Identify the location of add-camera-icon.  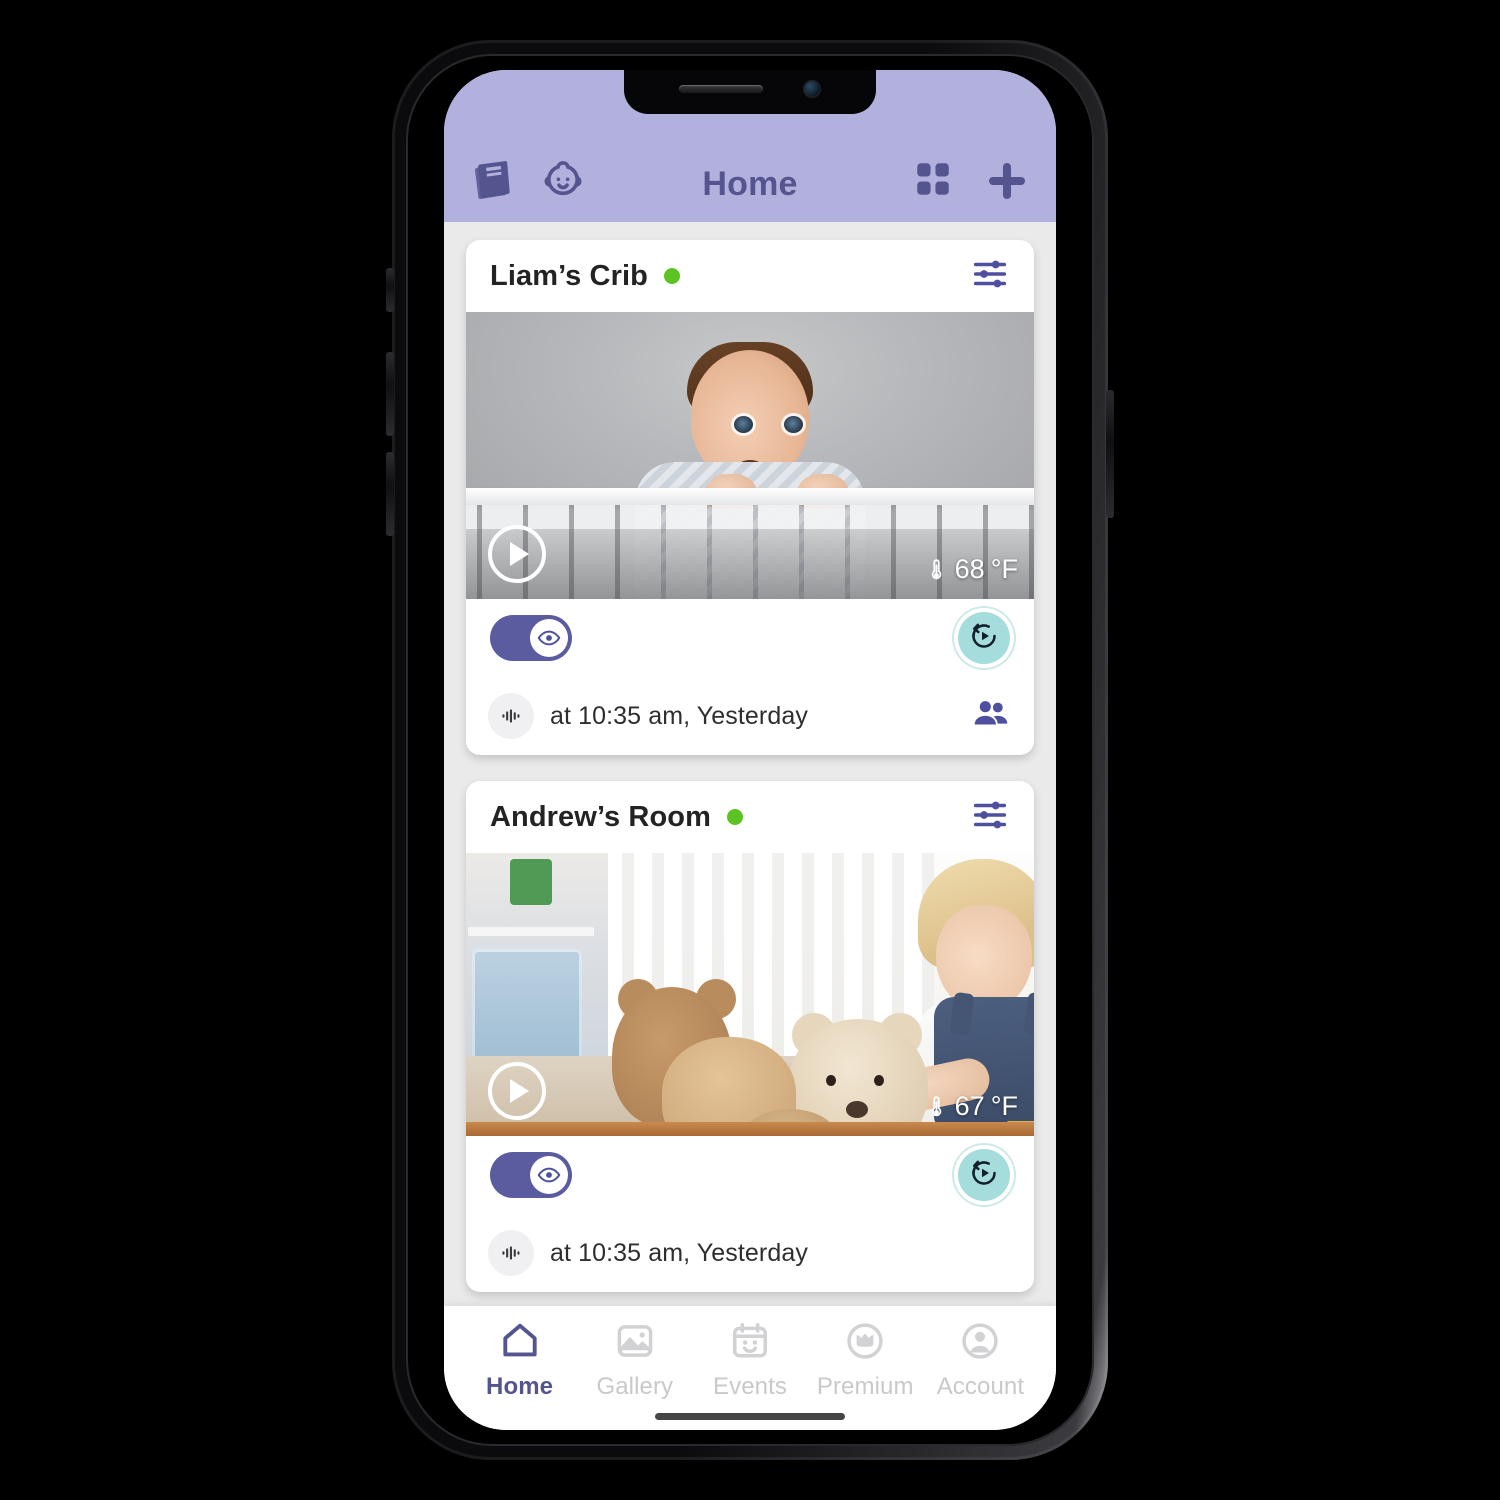
(1007, 181).